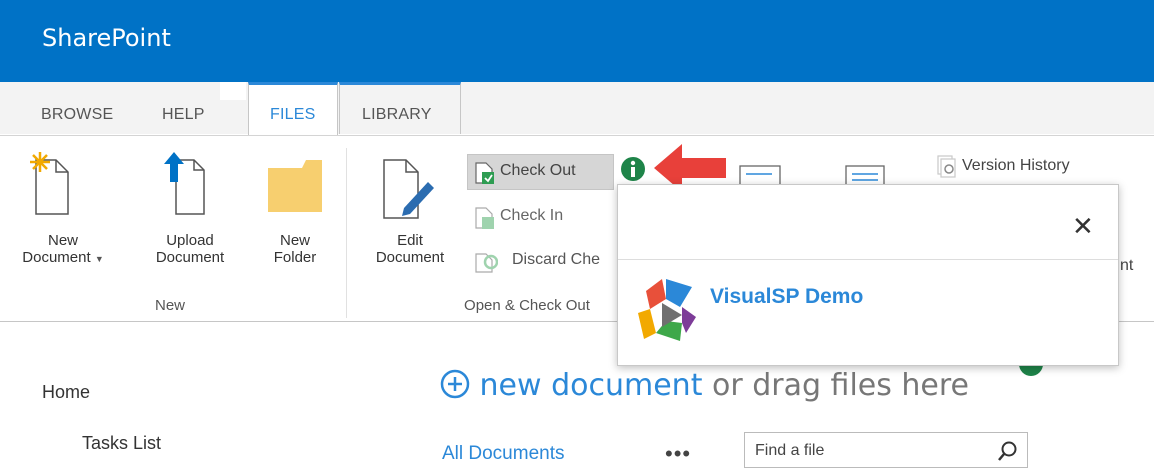  I want to click on edit-document-icon, so click(410, 189).